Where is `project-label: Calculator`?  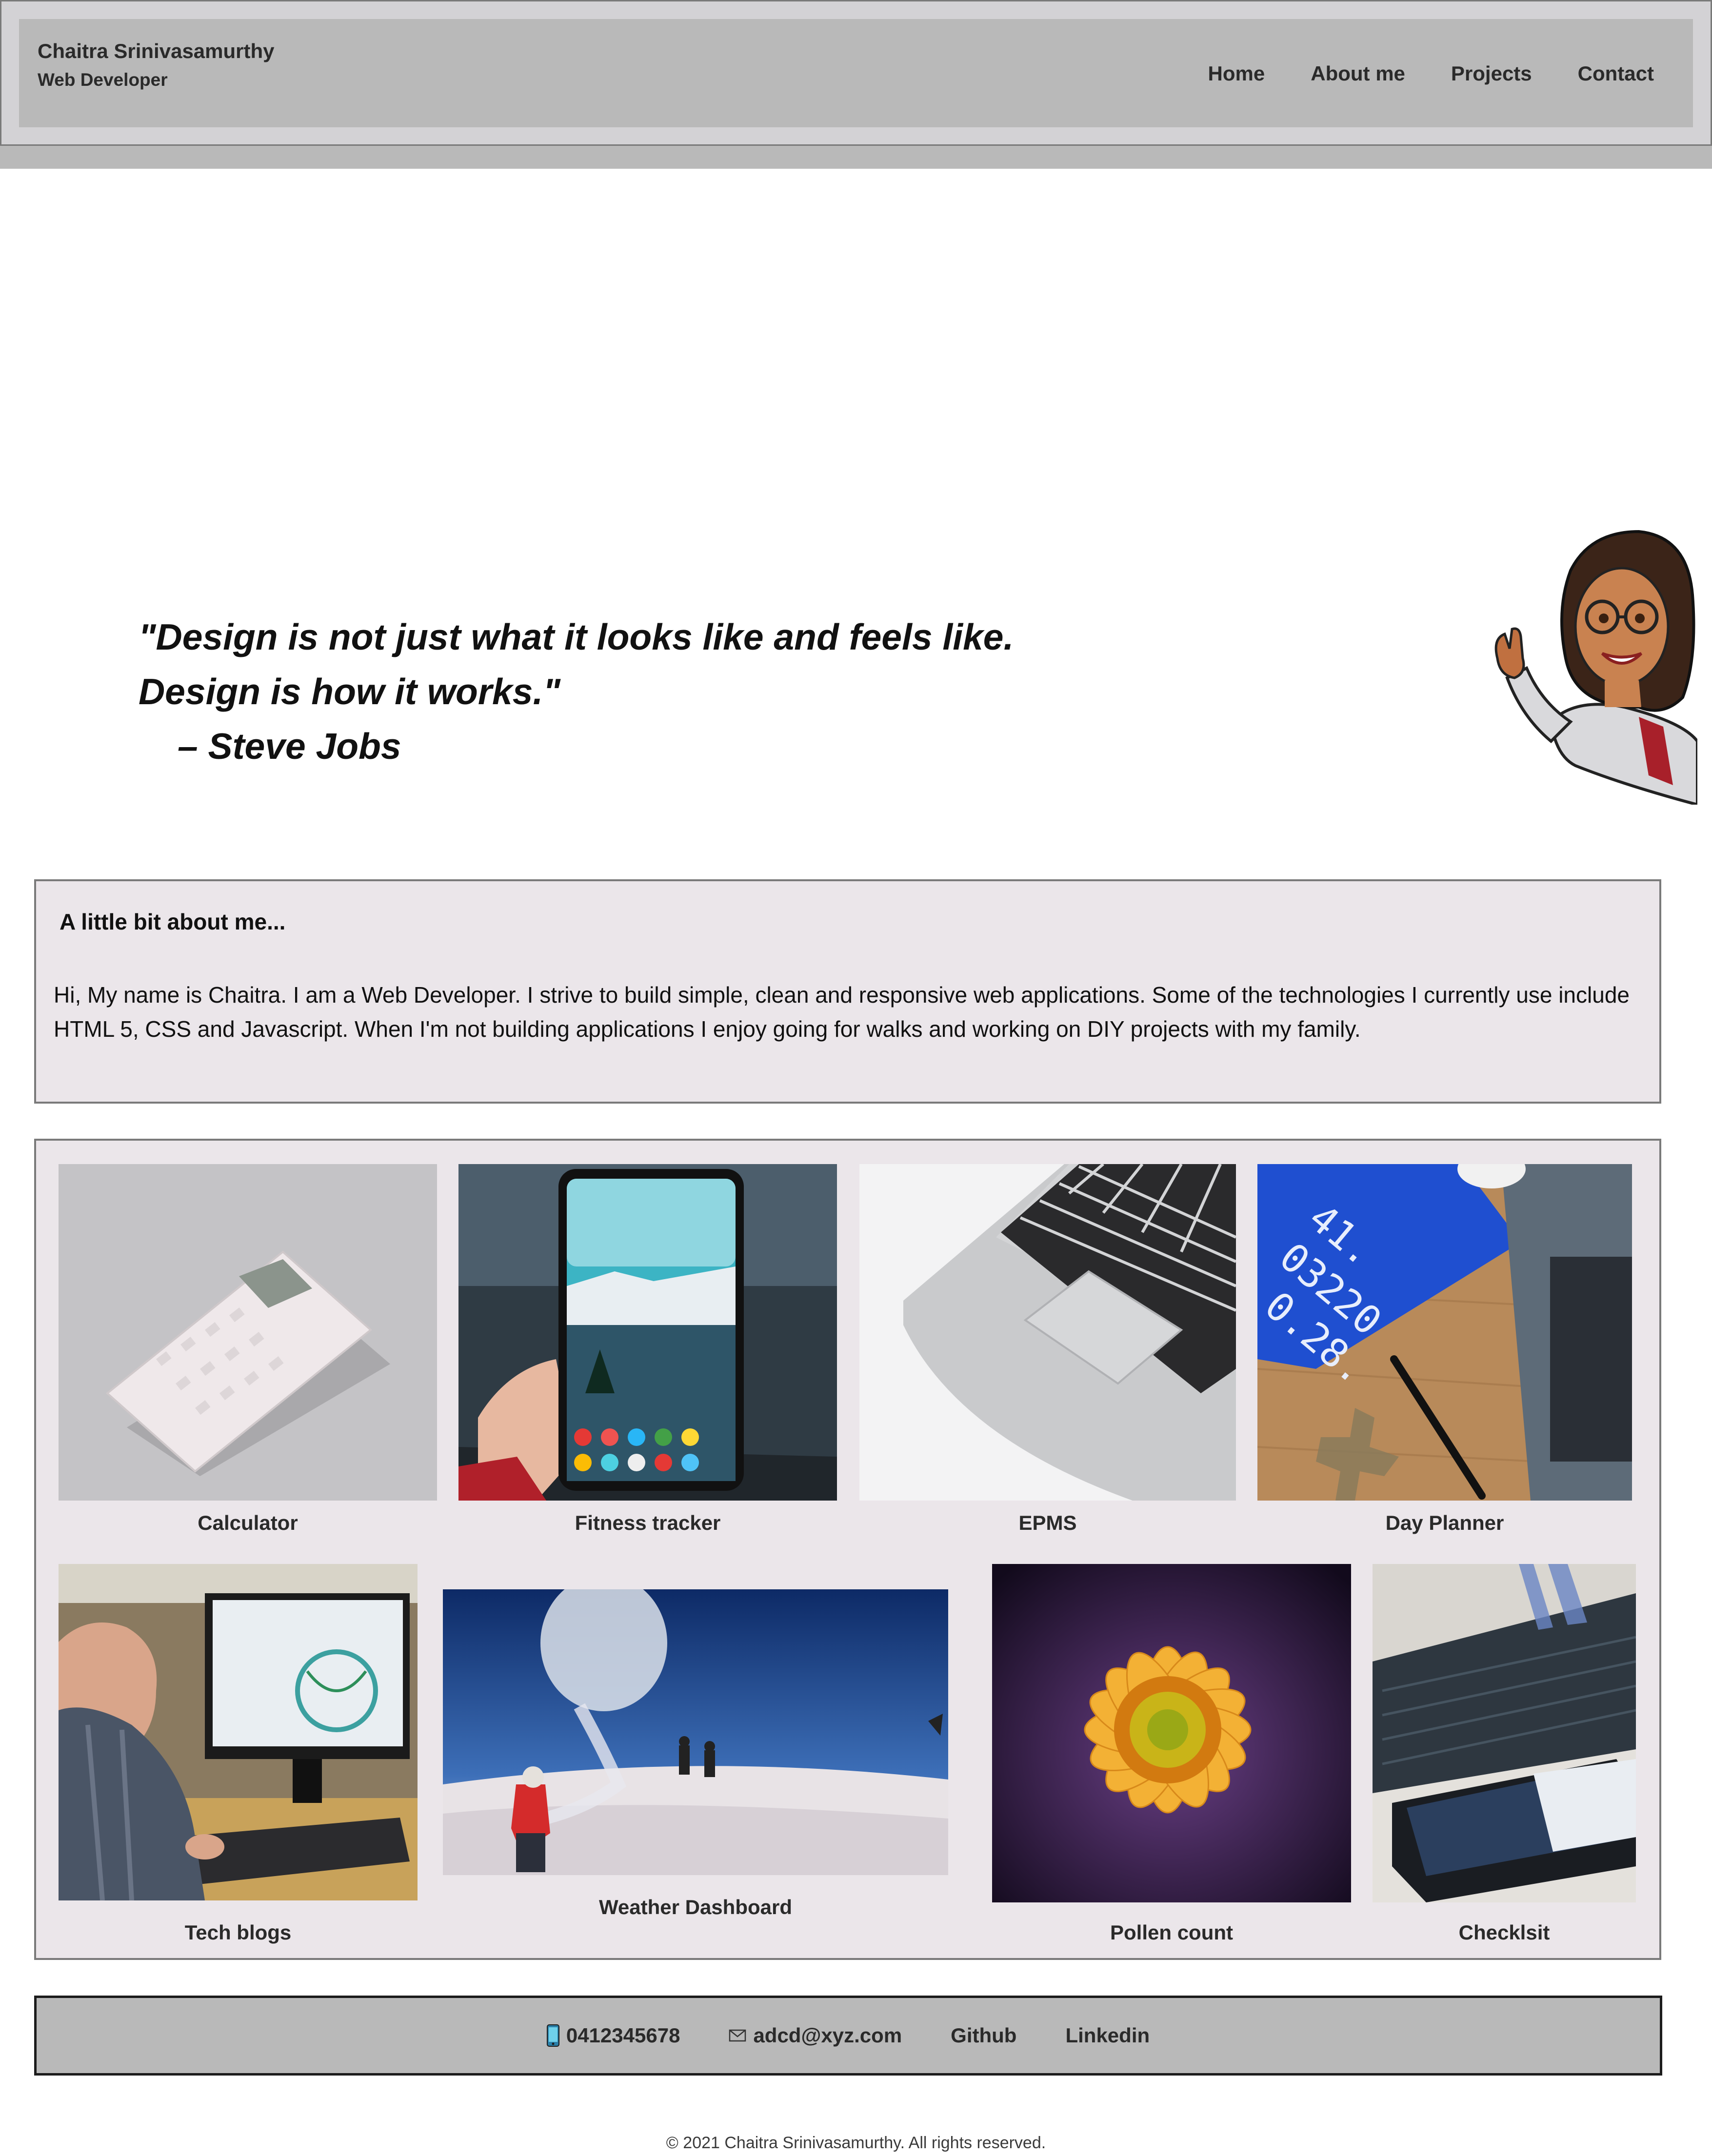 project-label: Calculator is located at coordinates (248, 1523).